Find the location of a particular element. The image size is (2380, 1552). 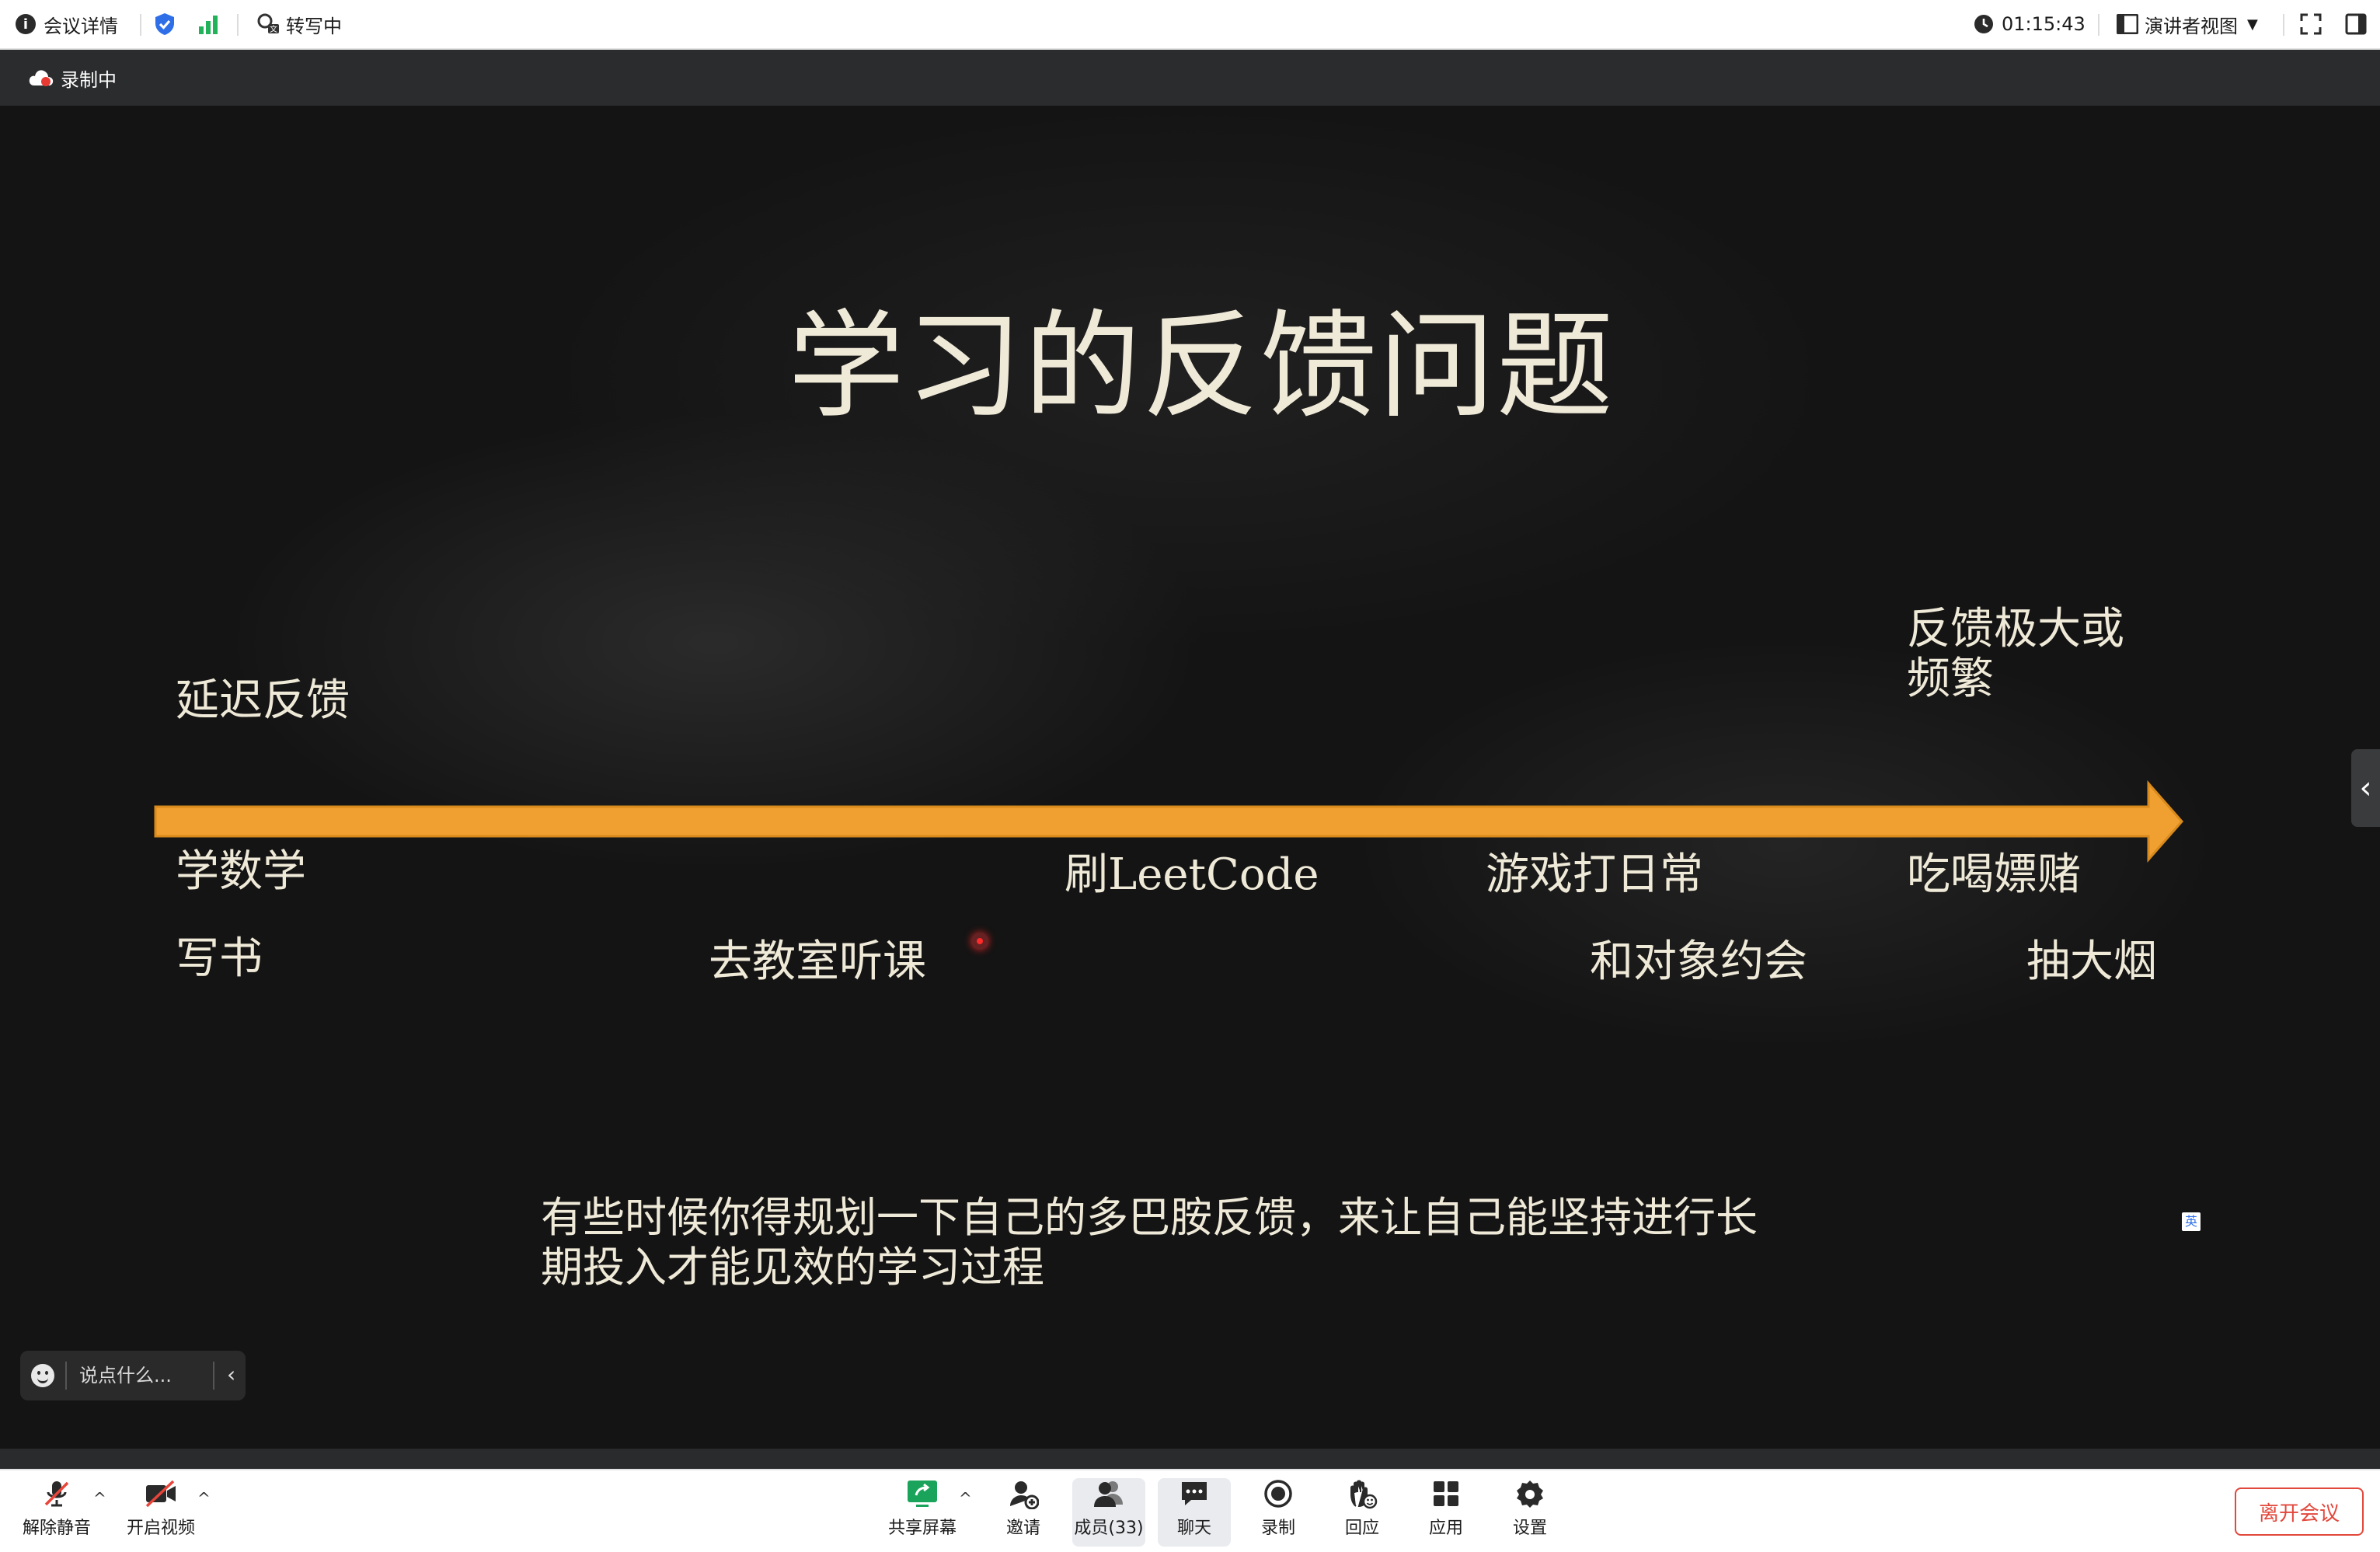

language-badge: 英 is located at coordinates (2191, 1221).